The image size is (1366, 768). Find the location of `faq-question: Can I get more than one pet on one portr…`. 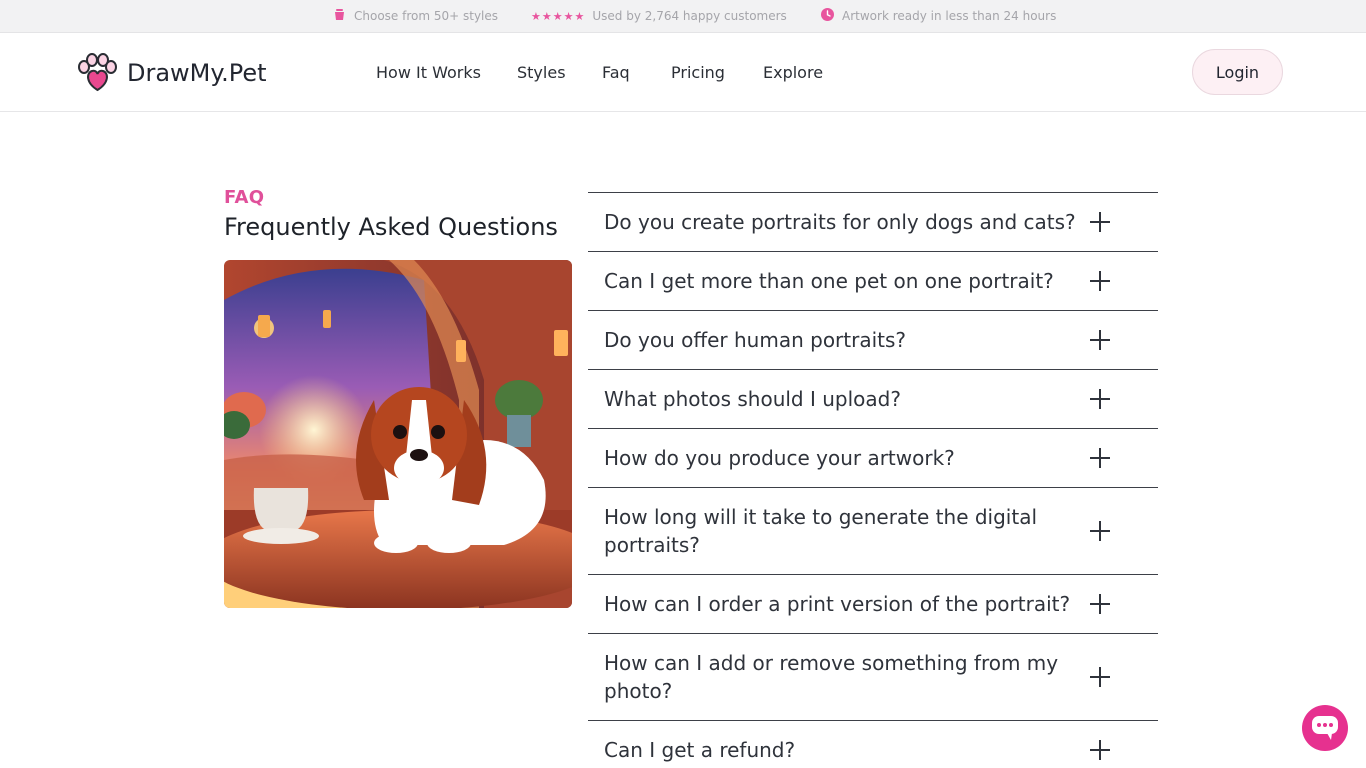

faq-question: Can I get more than one pet on one portr… is located at coordinates (829, 281).